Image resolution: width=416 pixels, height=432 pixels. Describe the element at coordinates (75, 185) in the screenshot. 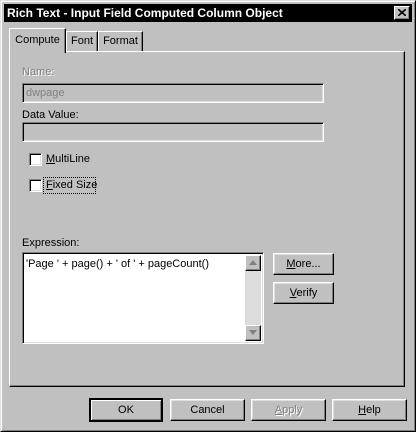

I see `fixed-size-label-post: ixed Size` at that location.